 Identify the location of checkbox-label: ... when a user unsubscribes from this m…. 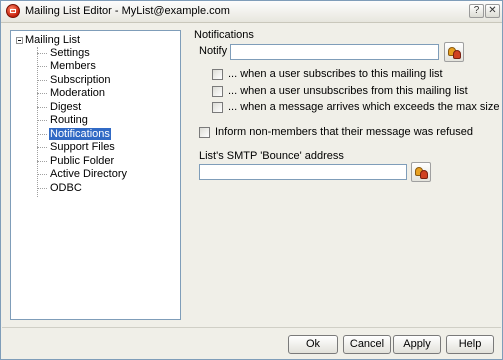
(348, 91).